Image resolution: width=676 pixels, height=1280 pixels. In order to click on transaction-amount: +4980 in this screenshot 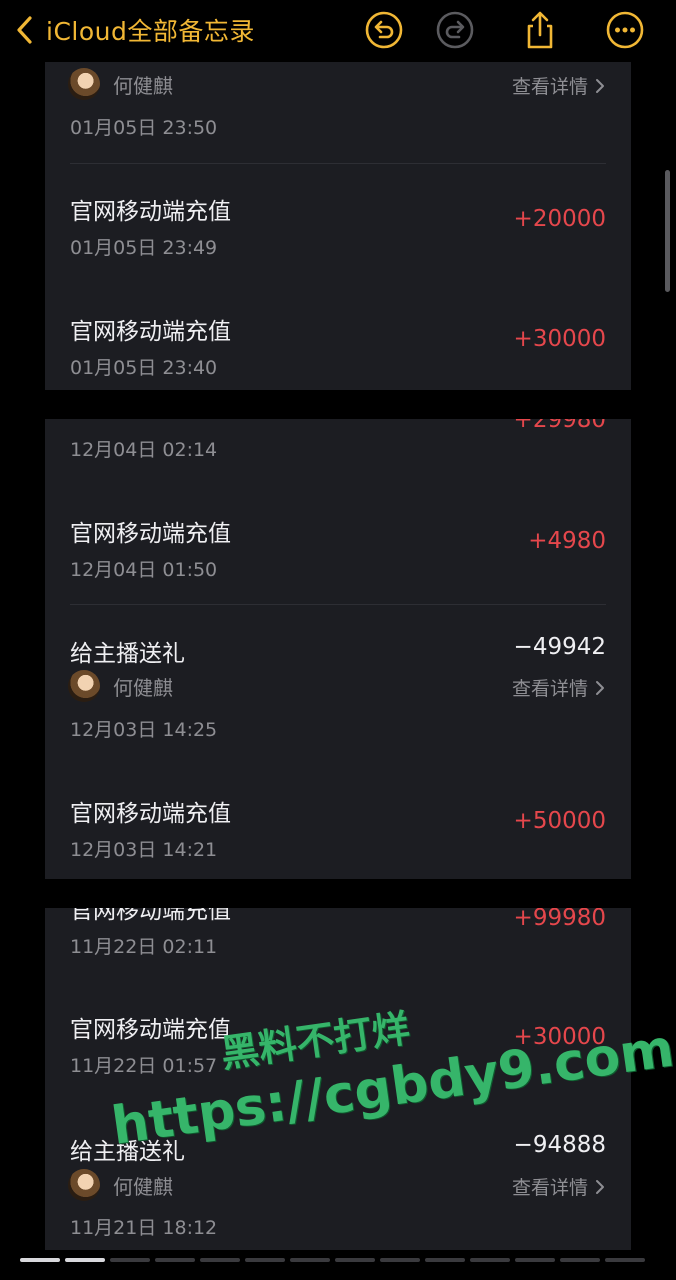, I will do `click(567, 541)`.